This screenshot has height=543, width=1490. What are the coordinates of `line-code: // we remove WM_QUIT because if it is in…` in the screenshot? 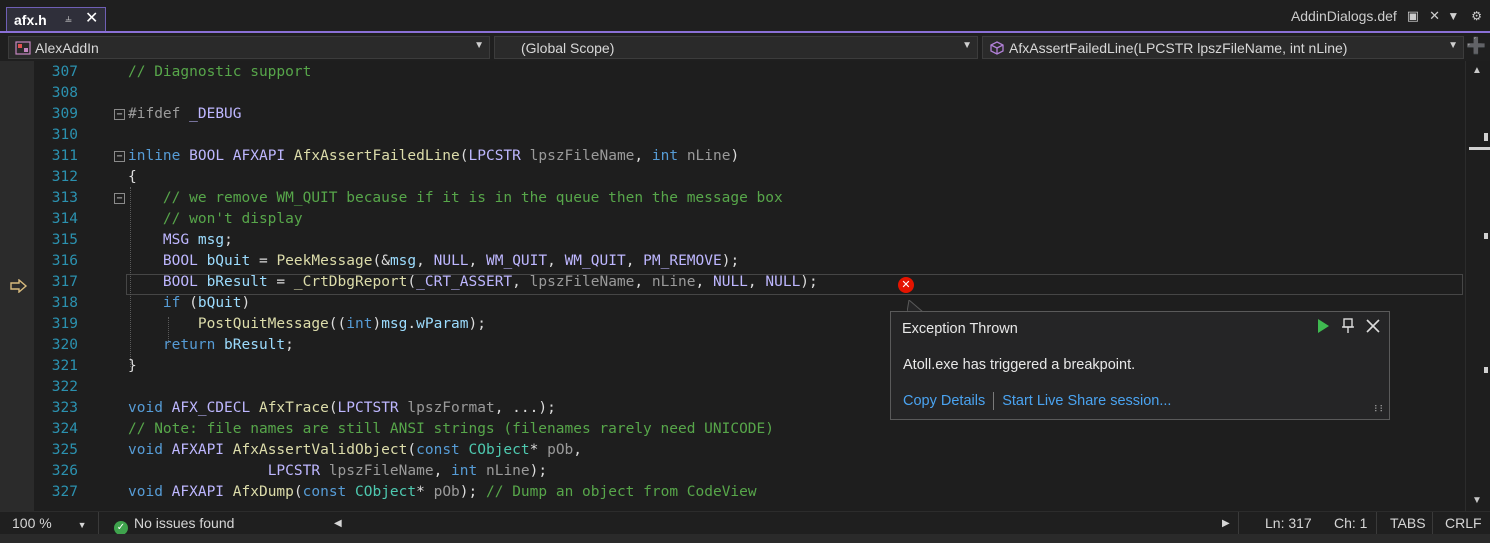 It's located at (472, 198).